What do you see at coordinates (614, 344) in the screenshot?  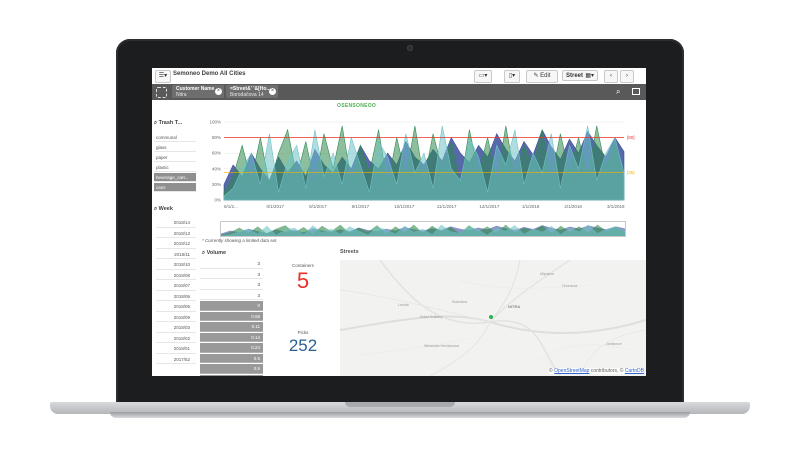 I see `map-label-janikovce: Janíkovce` at bounding box center [614, 344].